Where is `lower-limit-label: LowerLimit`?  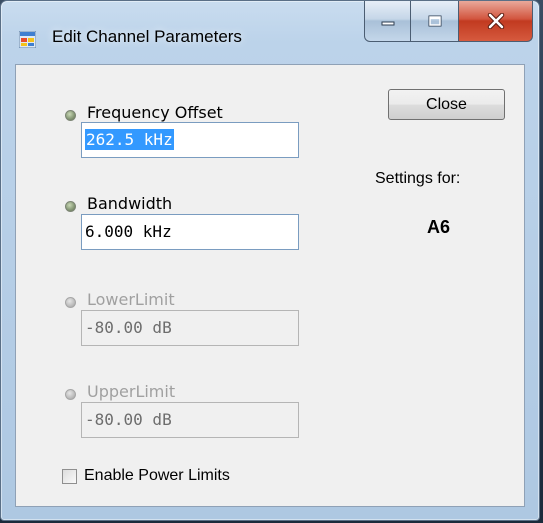 lower-limit-label: LowerLimit is located at coordinates (131, 299).